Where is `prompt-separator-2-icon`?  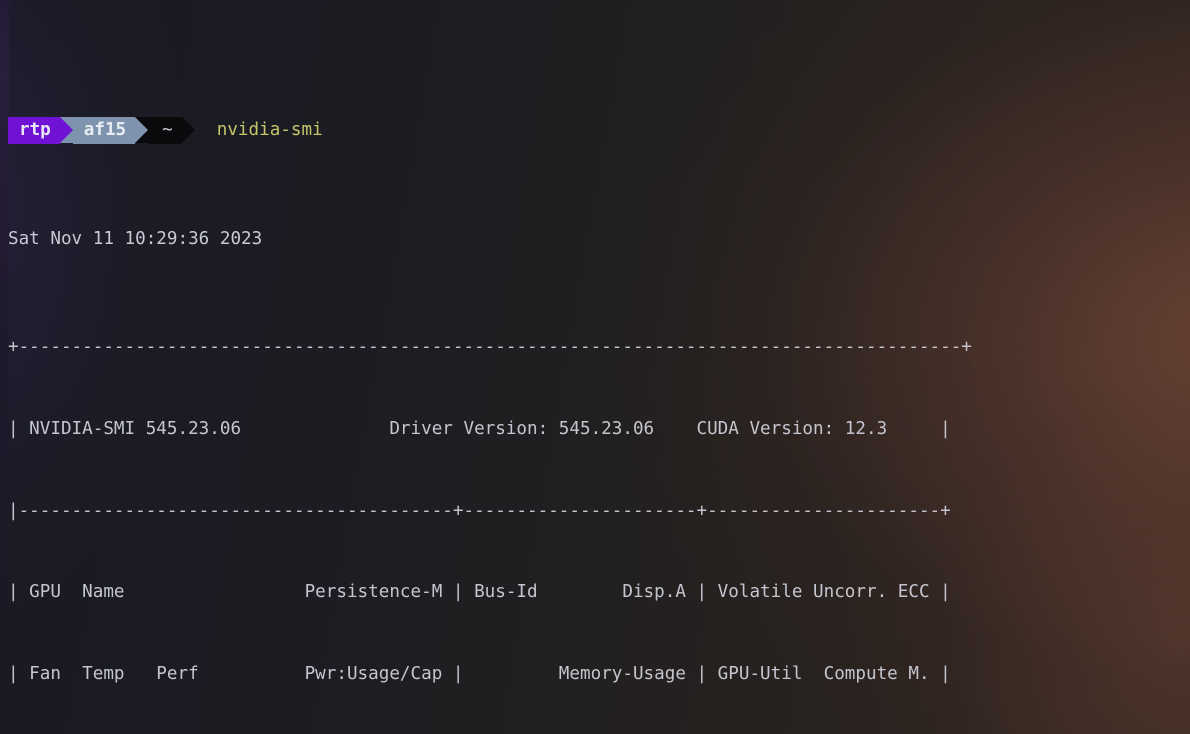 prompt-separator-2-icon is located at coordinates (142, 129).